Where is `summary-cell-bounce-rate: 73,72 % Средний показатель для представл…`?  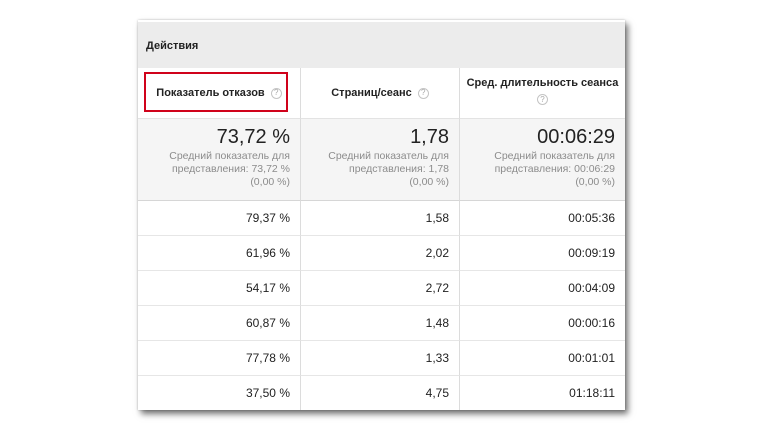 summary-cell-bounce-rate: 73,72 % Средний показатель для представл… is located at coordinates (219, 160).